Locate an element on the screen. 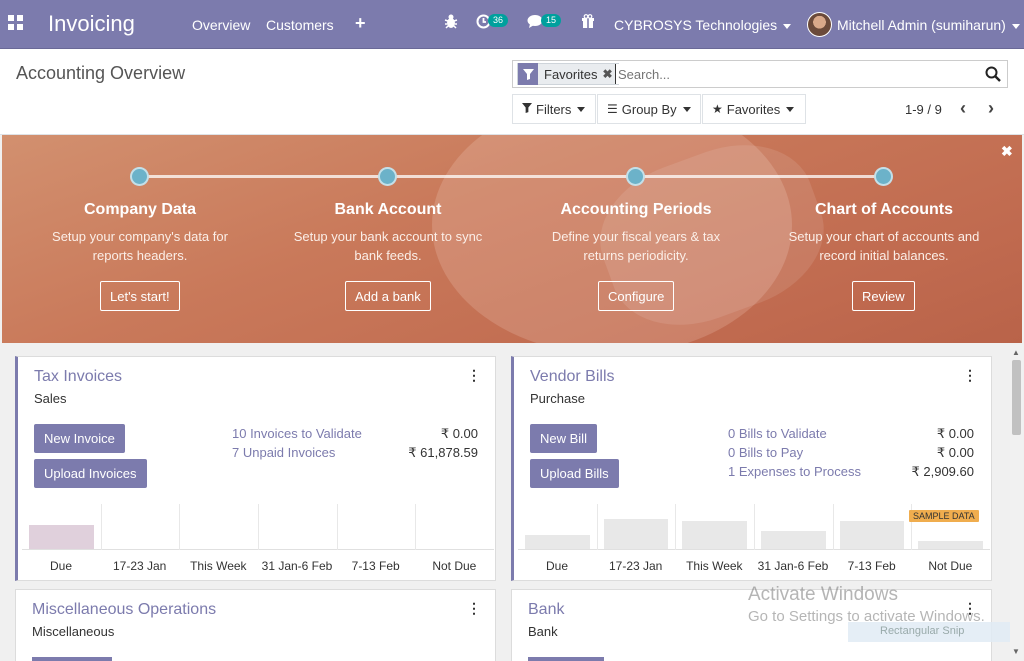  journal-card-misc: Miscellaneous Operations Miscellaneous ⋮ is located at coordinates (255, 625).